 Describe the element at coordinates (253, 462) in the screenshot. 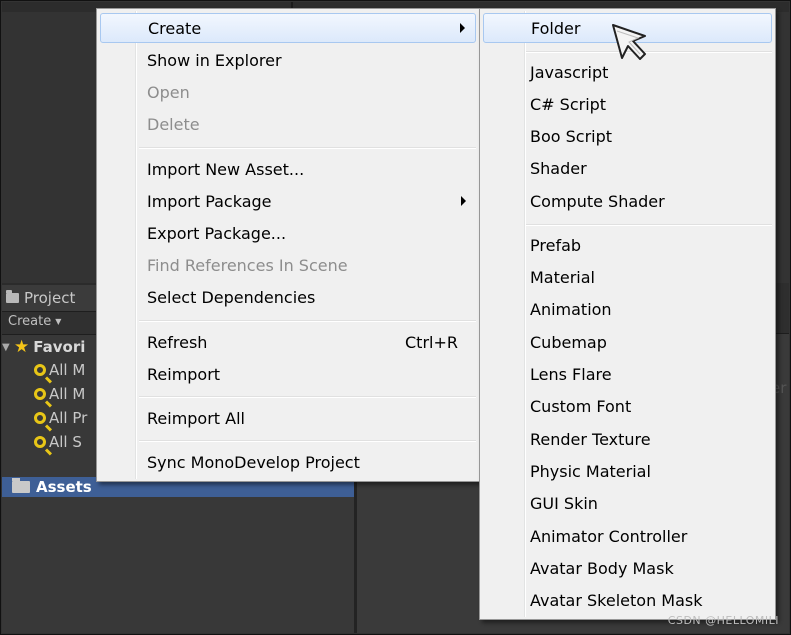

I see `menu-item-label: Sync MonoDevelop Project` at that location.